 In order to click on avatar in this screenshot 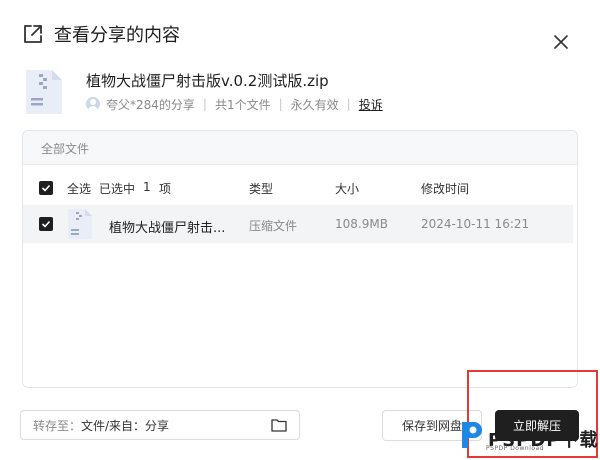, I will do `click(93, 104)`.